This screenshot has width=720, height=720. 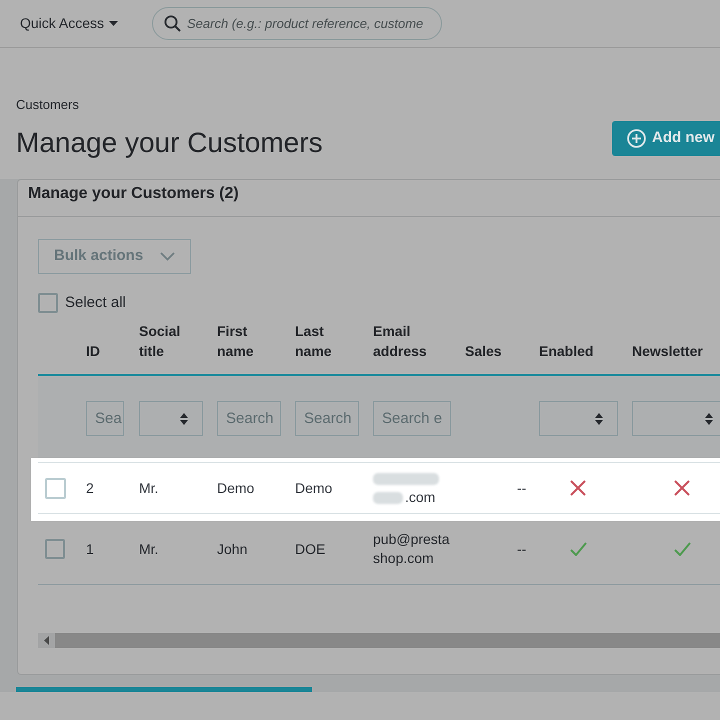 I want to click on column-header: ID, so click(x=93, y=351).